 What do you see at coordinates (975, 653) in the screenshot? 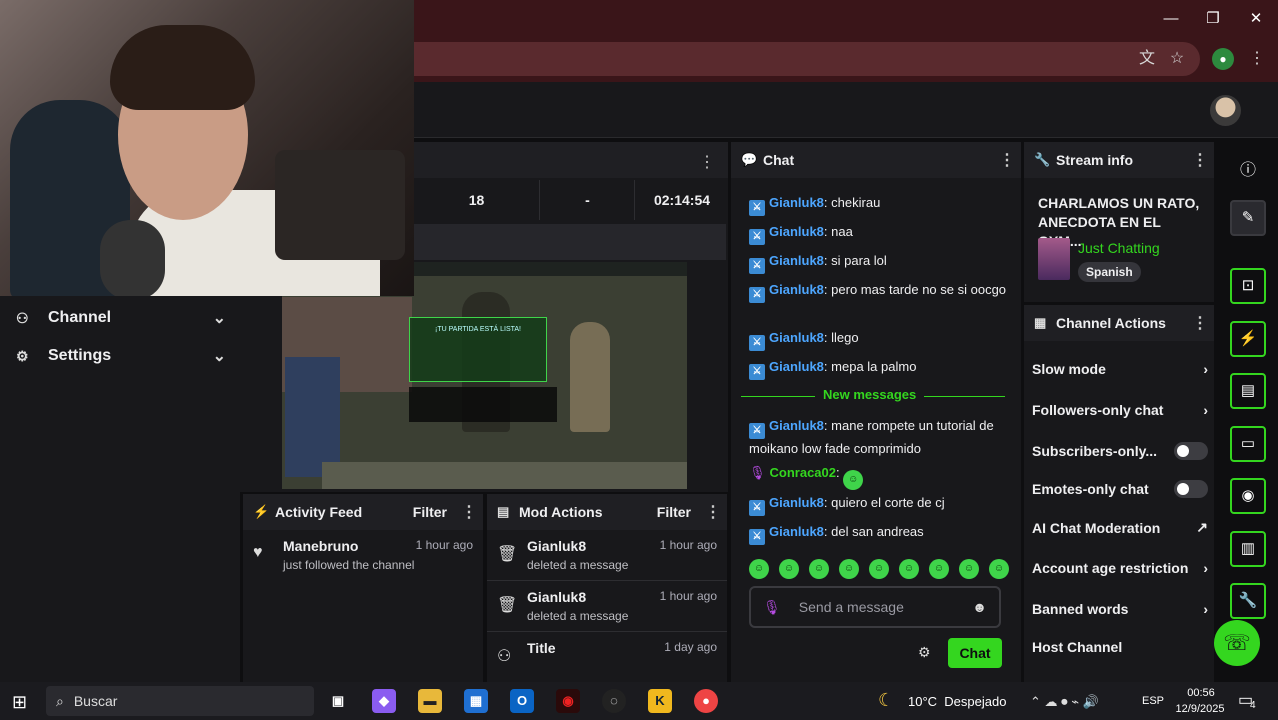
I see `send-chat-button: Chat` at bounding box center [975, 653].